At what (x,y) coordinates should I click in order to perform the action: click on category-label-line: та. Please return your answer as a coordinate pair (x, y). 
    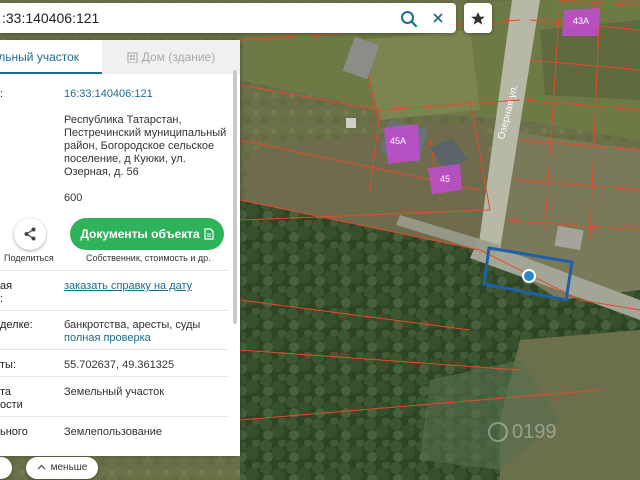
    Looking at the image, I should click on (6, 392).